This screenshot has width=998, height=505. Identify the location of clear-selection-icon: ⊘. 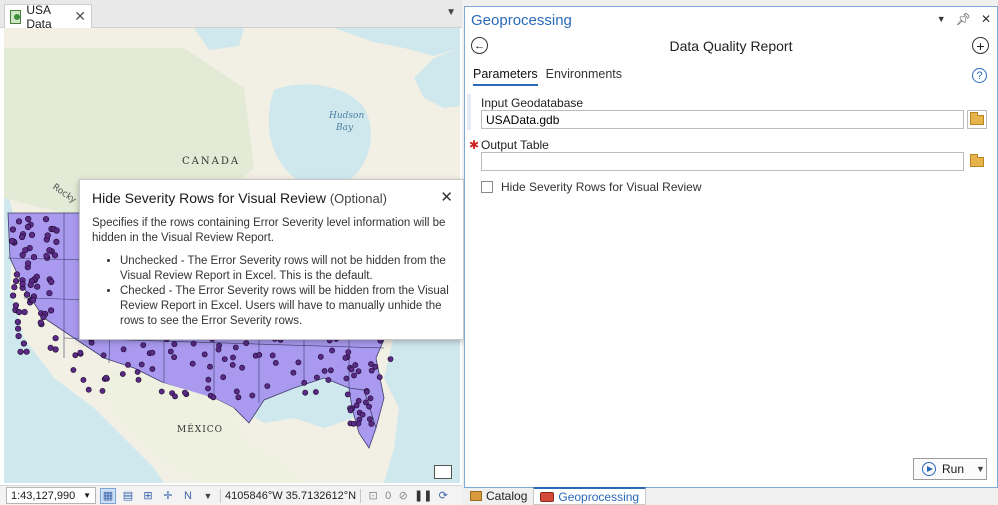
(403, 496).